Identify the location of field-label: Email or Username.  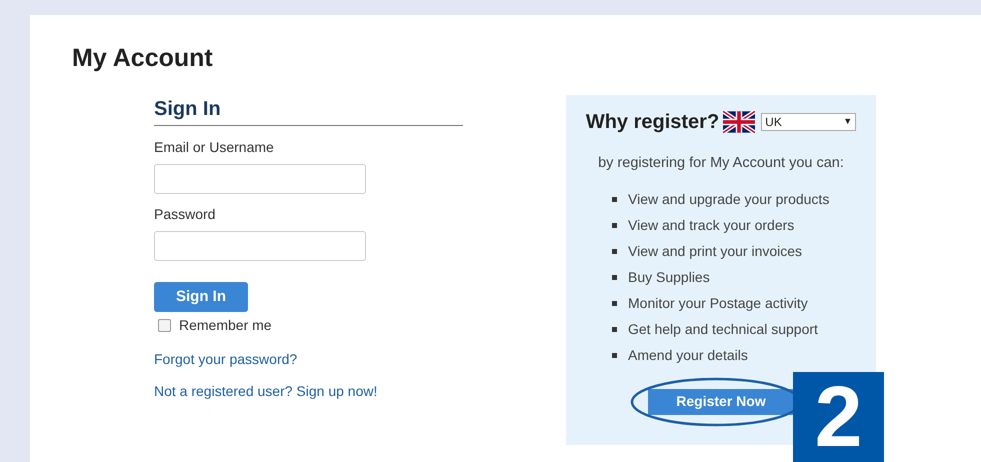
(214, 147).